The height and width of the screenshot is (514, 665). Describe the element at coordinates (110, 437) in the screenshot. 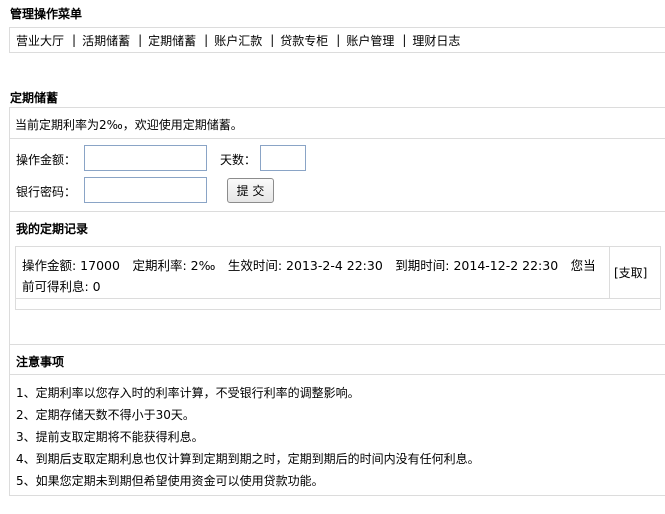

I see `note-item: 3、提前支取定期将不能获得利息。` at that location.